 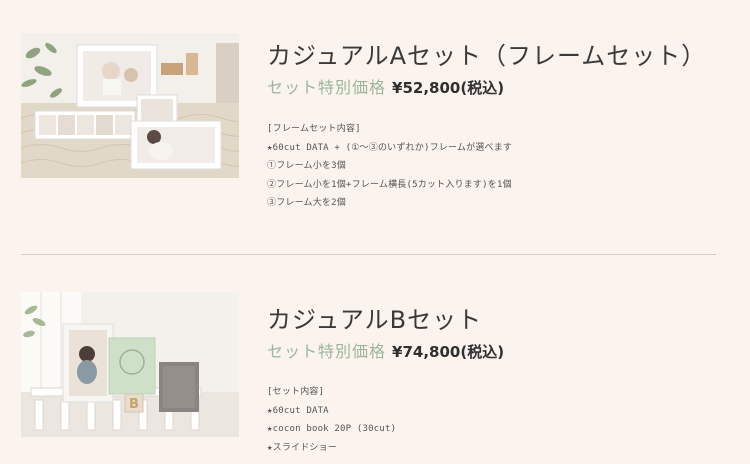 I want to click on plan-title: カジュアルAセット（フレームセット）, so click(x=487, y=56).